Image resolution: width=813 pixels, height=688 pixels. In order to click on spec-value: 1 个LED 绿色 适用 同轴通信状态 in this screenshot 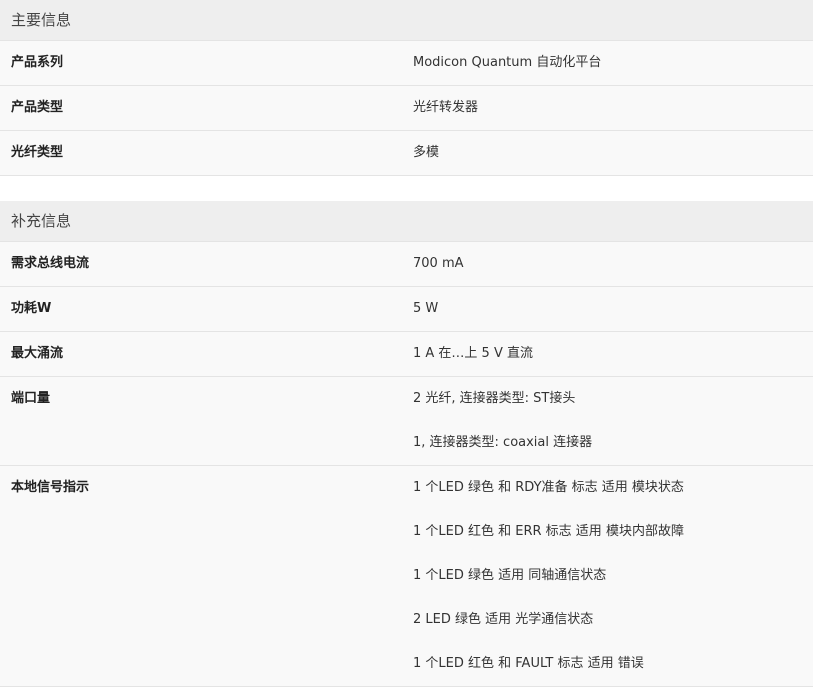, I will do `click(510, 575)`.